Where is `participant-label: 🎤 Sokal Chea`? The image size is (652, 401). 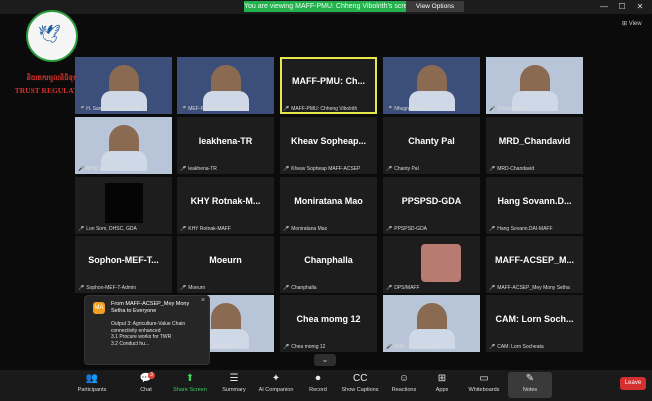
participant-label: 🎤 Sokal Chea is located at coordinates (506, 109).